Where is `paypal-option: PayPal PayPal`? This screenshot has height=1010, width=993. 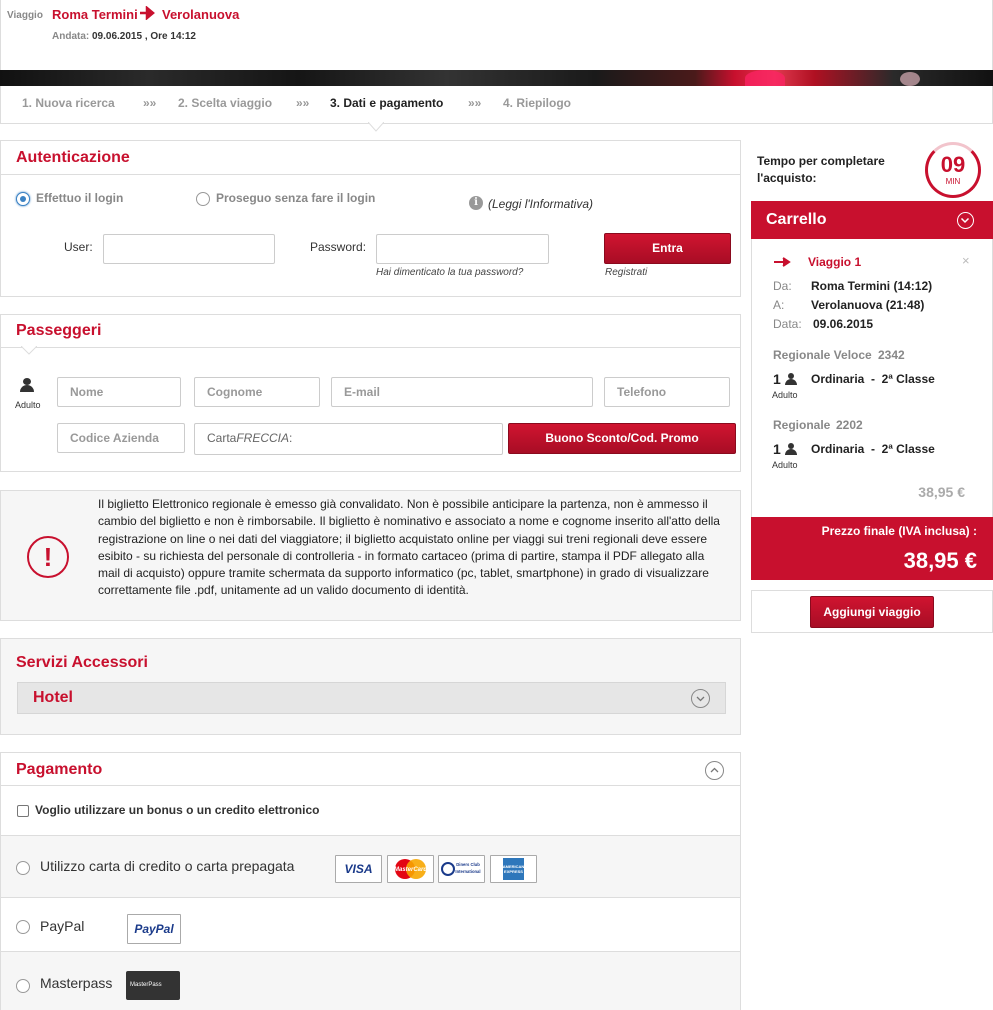 paypal-option: PayPal PayPal is located at coordinates (370, 925).